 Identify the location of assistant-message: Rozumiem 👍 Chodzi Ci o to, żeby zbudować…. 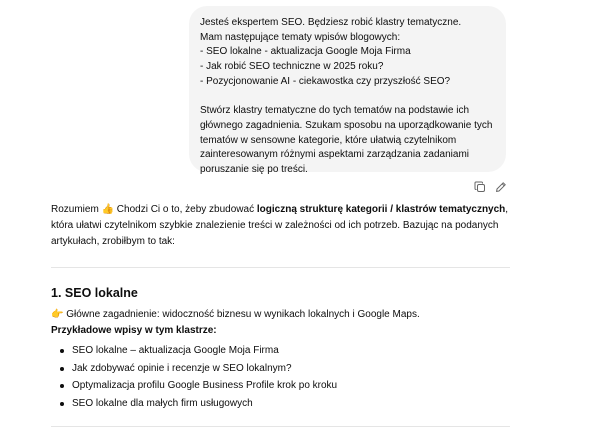
(281, 226).